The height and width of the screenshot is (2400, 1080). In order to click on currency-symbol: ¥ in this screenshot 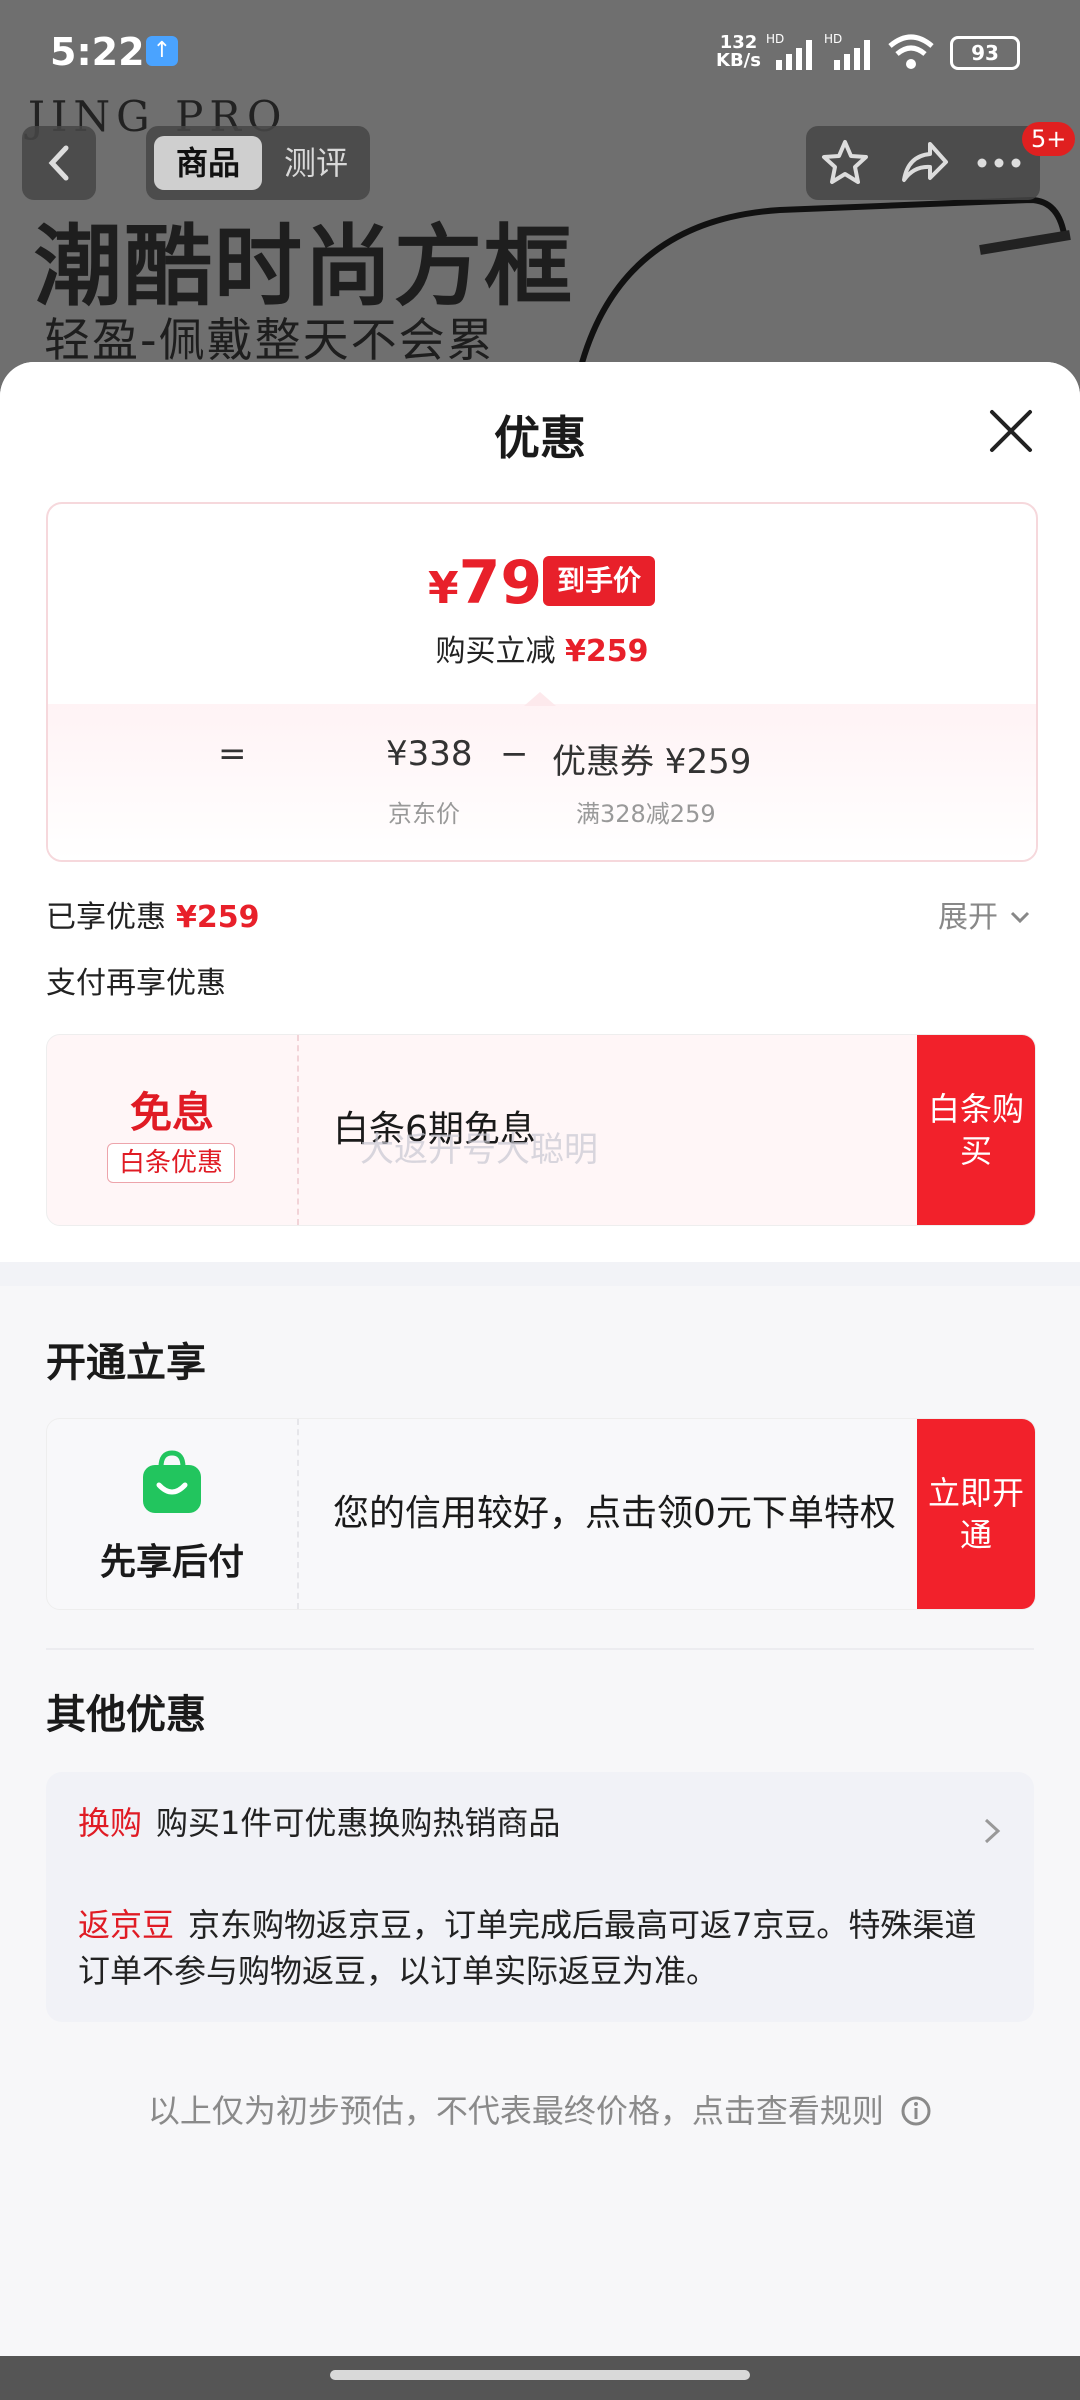, I will do `click(443, 588)`.